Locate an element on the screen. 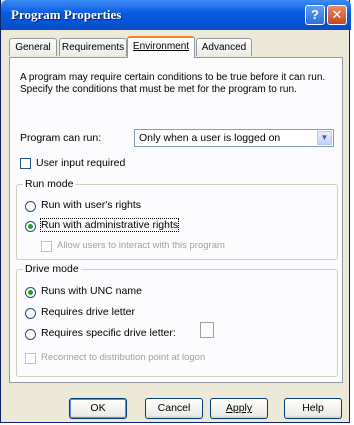 The height and width of the screenshot is (425, 354). requires-specific-letter-label: Requires specific drive letter: is located at coordinates (108, 333).